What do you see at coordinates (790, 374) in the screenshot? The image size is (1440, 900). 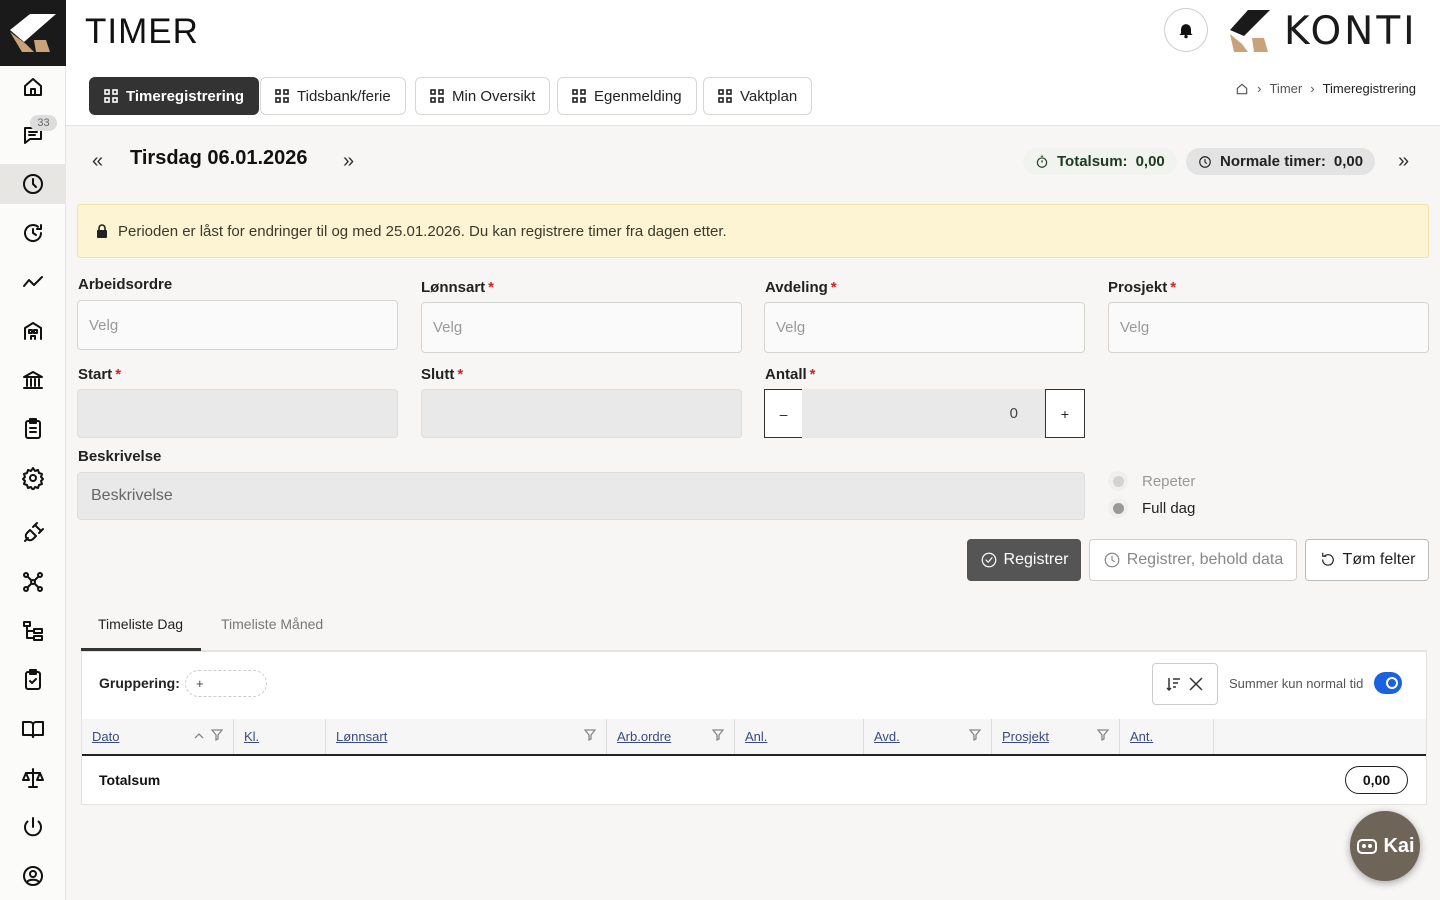 I see `antall-label: Antall *` at bounding box center [790, 374].